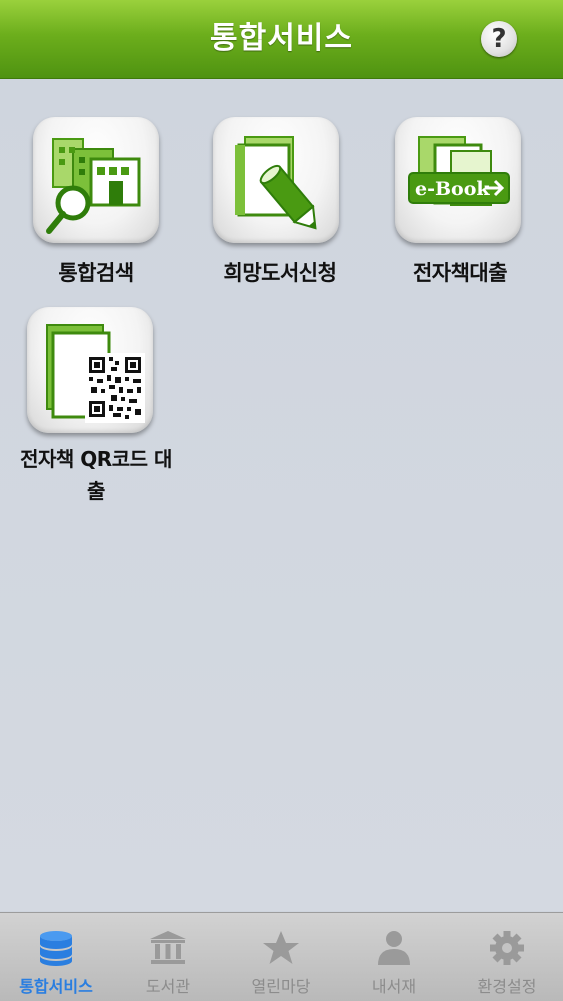 This screenshot has height=1001, width=563. I want to click on bottom-tab-bar: 통합서비스 도서관 열린마당 내서재 환경설정, so click(281, 956).